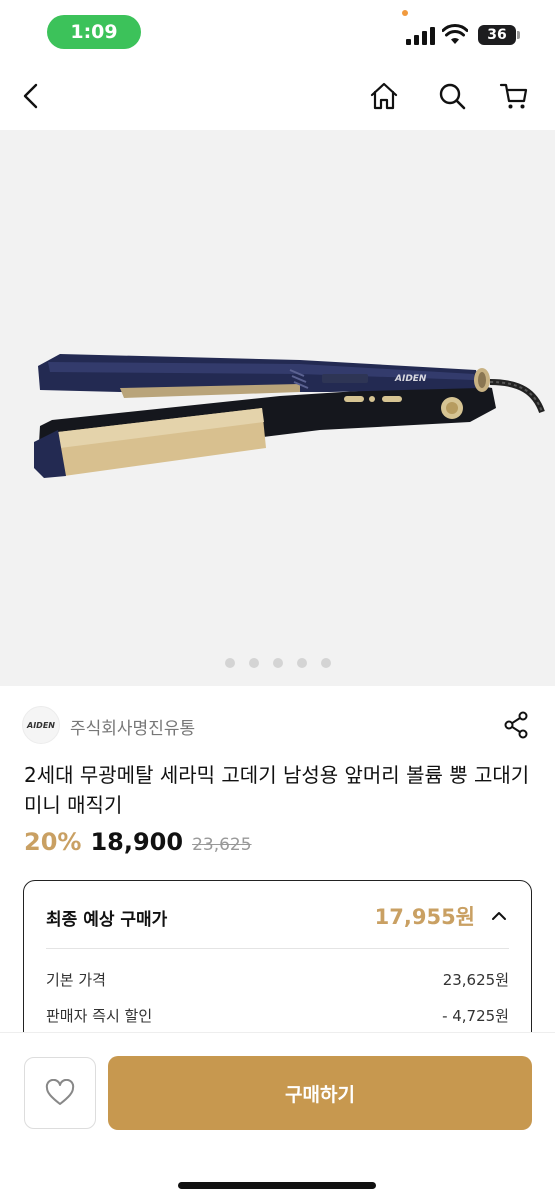 The width and height of the screenshot is (555, 1200). I want to click on seller-name: 주식회사명진유통, so click(132, 726).